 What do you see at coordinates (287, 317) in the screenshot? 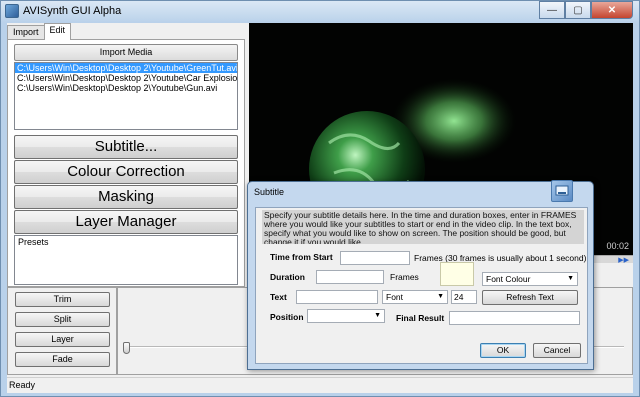
I see `position-label: Position` at bounding box center [287, 317].